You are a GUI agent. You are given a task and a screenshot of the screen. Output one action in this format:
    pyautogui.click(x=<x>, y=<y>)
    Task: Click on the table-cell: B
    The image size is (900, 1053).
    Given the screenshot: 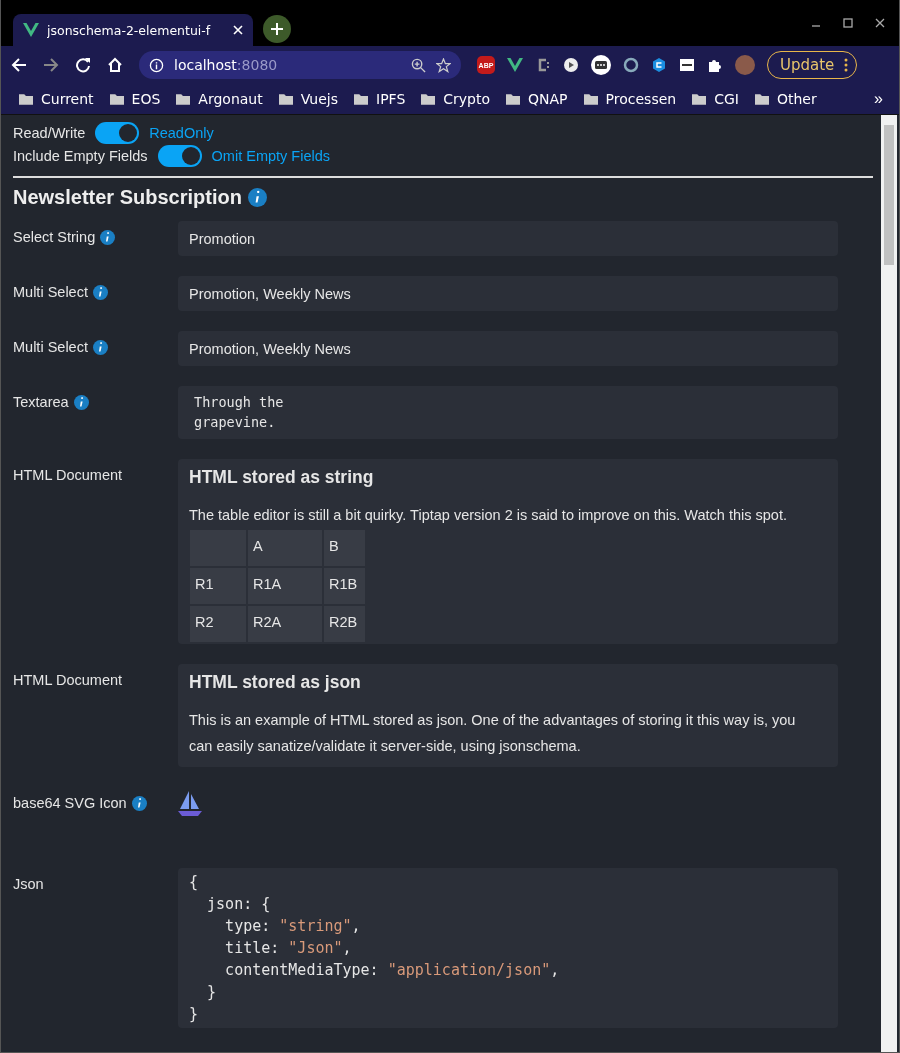 What is the action you would take?
    pyautogui.click(x=344, y=548)
    